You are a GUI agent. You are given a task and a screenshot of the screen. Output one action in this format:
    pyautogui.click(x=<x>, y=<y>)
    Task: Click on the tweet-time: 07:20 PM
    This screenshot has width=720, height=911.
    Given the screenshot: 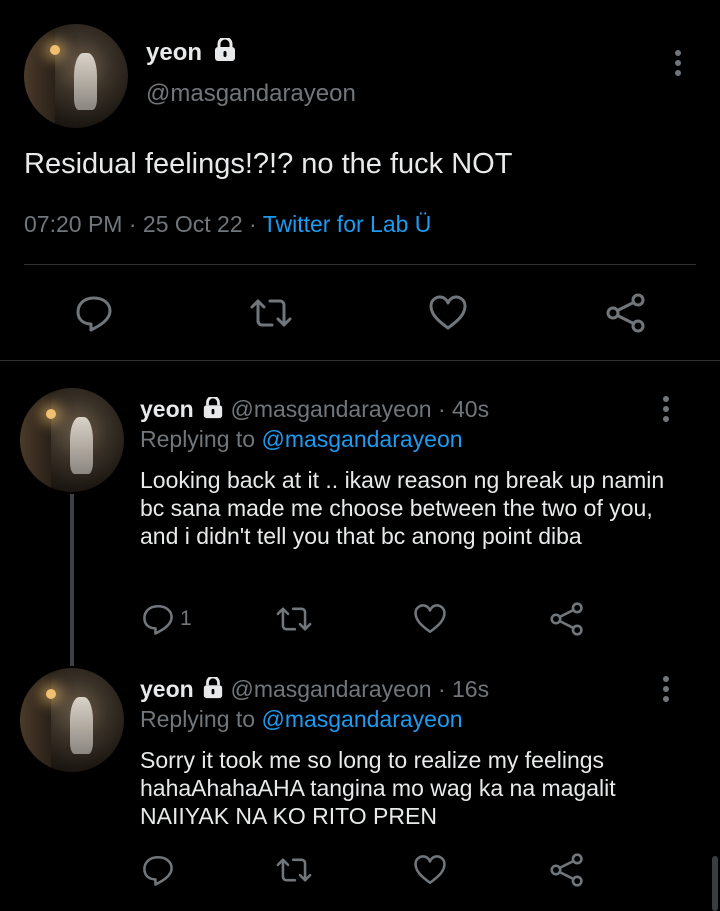 What is the action you would take?
    pyautogui.click(x=73, y=224)
    